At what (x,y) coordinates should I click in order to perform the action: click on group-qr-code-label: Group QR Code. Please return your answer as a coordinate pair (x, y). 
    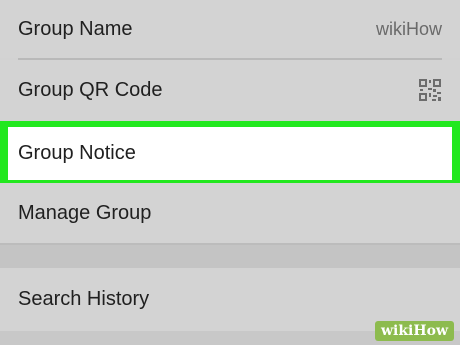
    Looking at the image, I should click on (90, 89).